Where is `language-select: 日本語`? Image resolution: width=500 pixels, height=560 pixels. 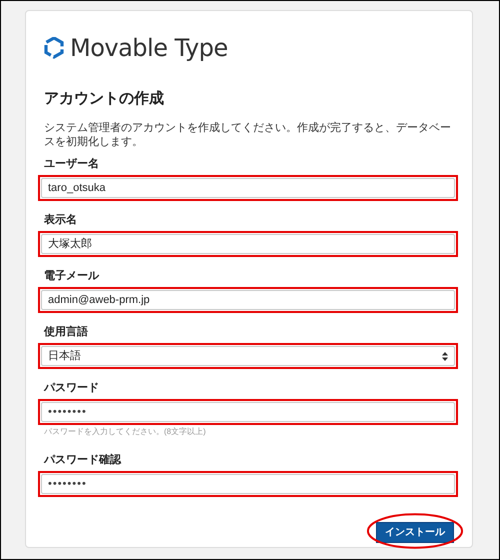
language-select: 日本語 is located at coordinates (248, 356).